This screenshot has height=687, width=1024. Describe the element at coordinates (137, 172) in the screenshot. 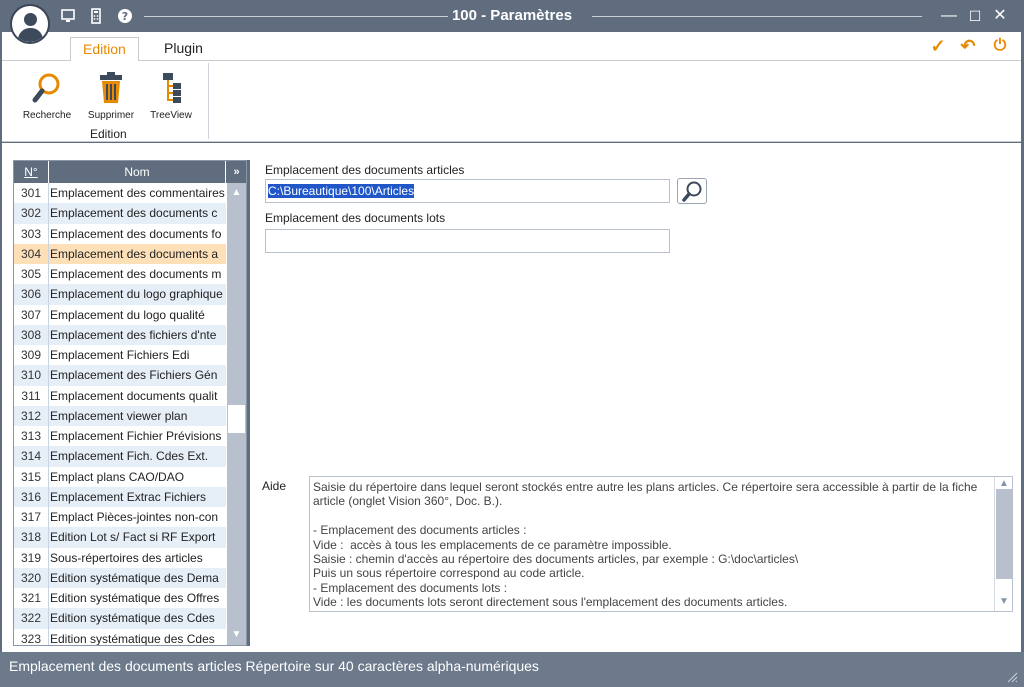

I see `column-header-name: Nom` at that location.